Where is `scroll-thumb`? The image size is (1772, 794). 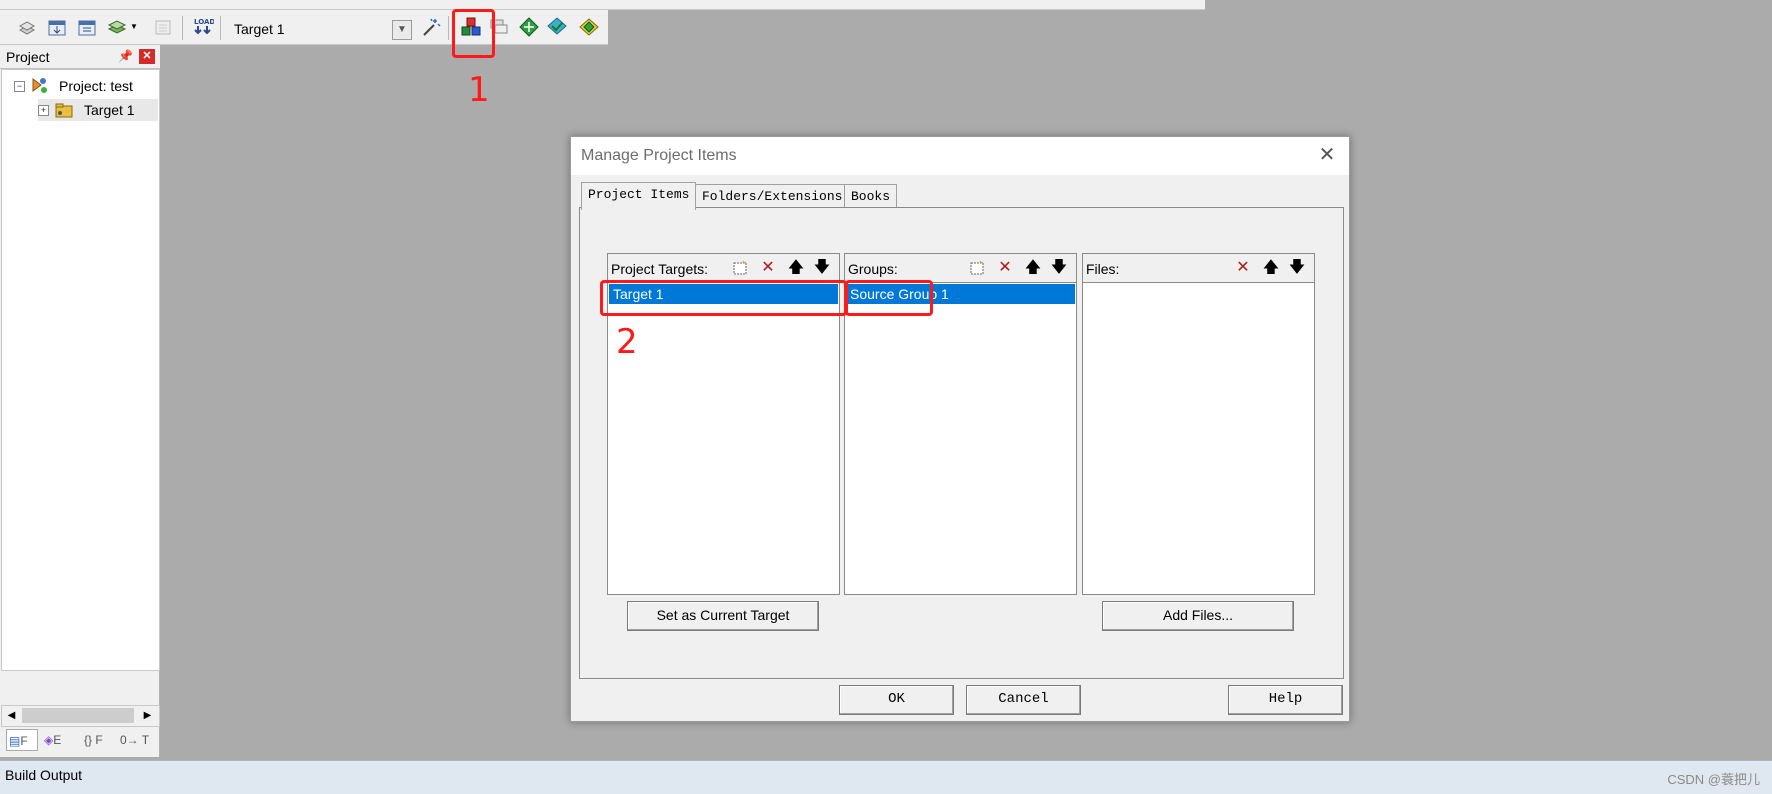
scroll-thumb is located at coordinates (78, 715).